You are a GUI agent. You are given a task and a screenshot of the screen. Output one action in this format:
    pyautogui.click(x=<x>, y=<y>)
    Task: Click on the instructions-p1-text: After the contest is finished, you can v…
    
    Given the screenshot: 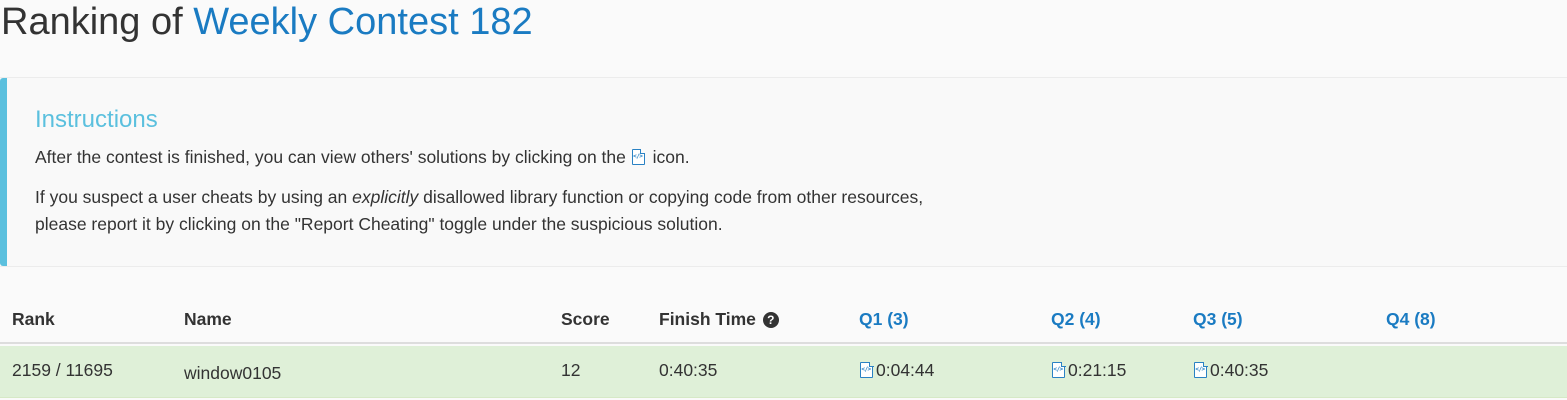 What is the action you would take?
    pyautogui.click(x=330, y=157)
    